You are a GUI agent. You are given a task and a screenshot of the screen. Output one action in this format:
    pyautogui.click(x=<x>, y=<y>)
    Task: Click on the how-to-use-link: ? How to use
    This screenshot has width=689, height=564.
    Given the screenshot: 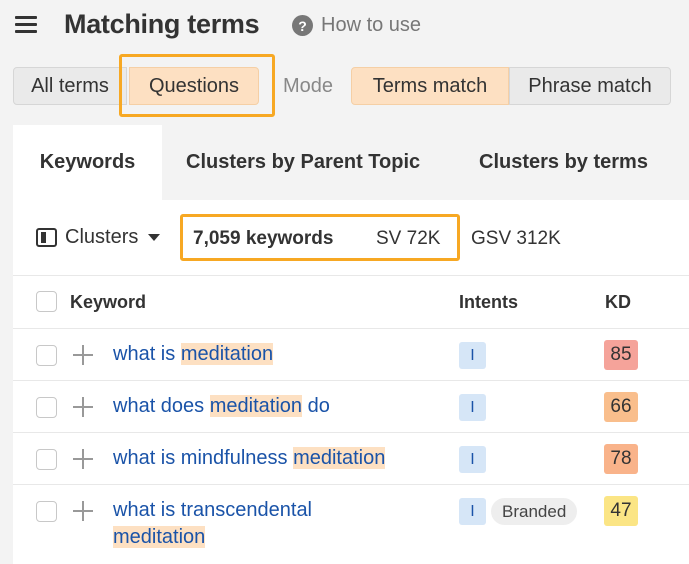 What is the action you would take?
    pyautogui.click(x=356, y=25)
    